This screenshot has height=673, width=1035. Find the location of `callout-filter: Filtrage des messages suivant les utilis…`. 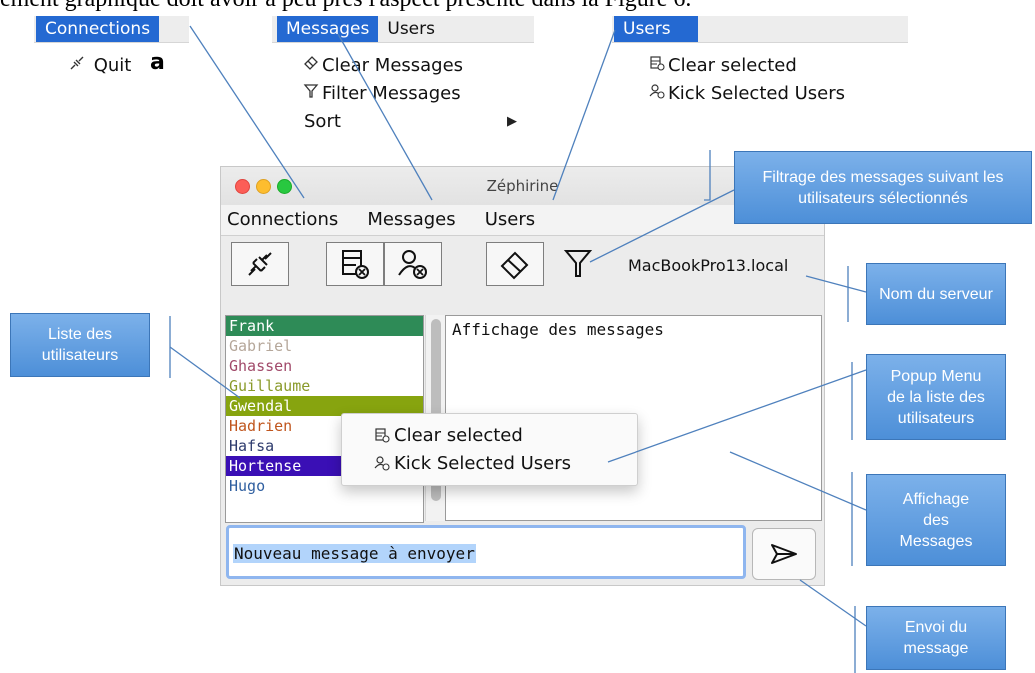

callout-filter: Filtrage des messages suivant les utilis… is located at coordinates (883, 187).